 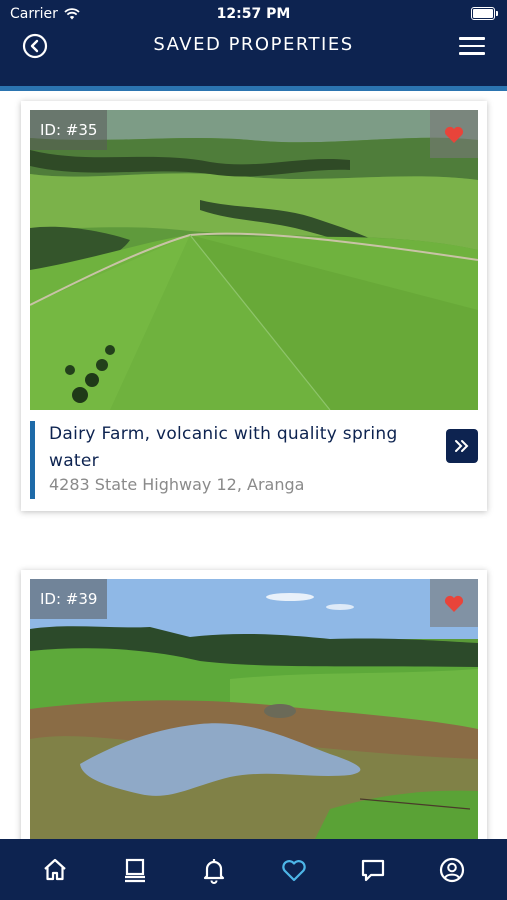 I want to click on nav-notifications, so click(x=214, y=870).